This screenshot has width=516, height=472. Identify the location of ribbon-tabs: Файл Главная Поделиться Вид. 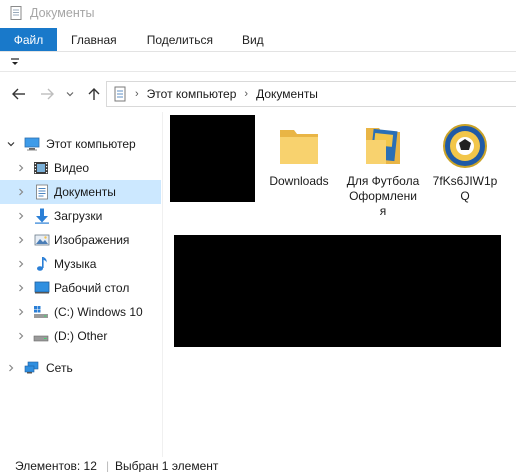
(258, 40).